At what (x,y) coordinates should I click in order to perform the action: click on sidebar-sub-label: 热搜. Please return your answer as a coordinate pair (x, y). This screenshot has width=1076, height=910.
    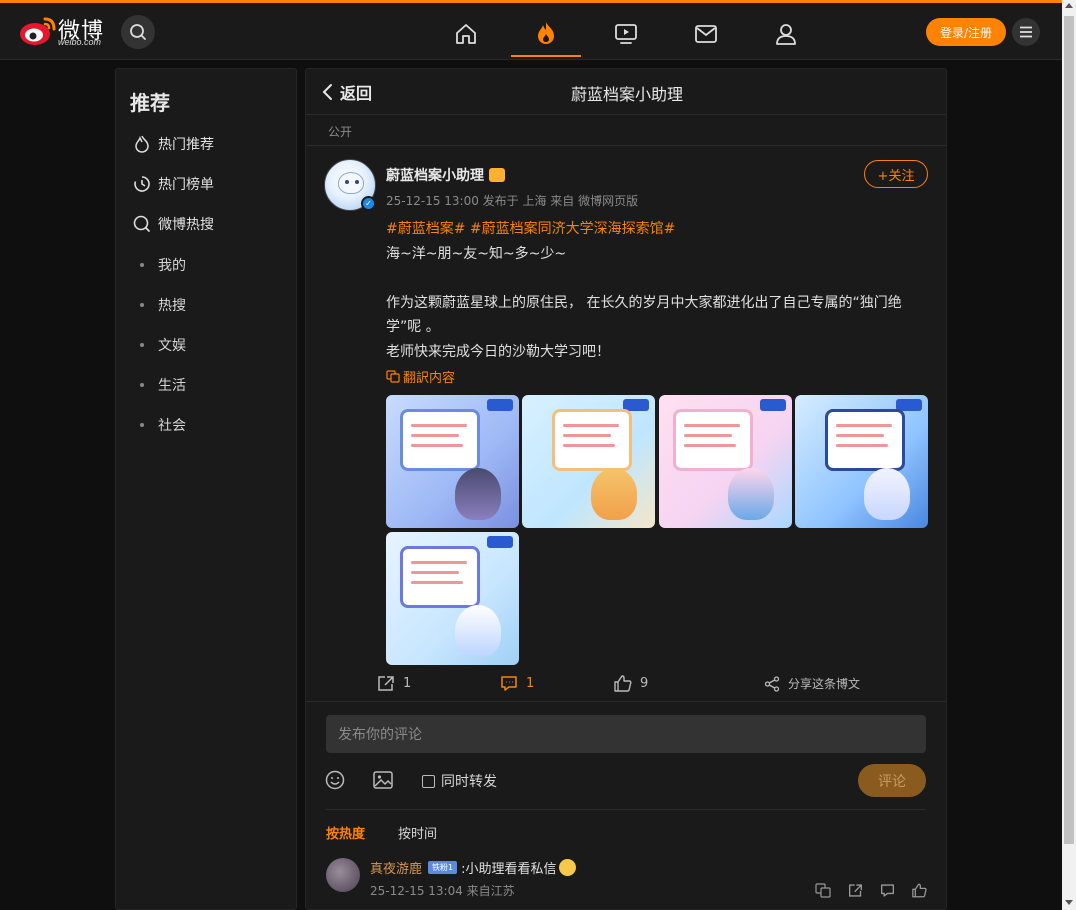
    Looking at the image, I should click on (172, 306).